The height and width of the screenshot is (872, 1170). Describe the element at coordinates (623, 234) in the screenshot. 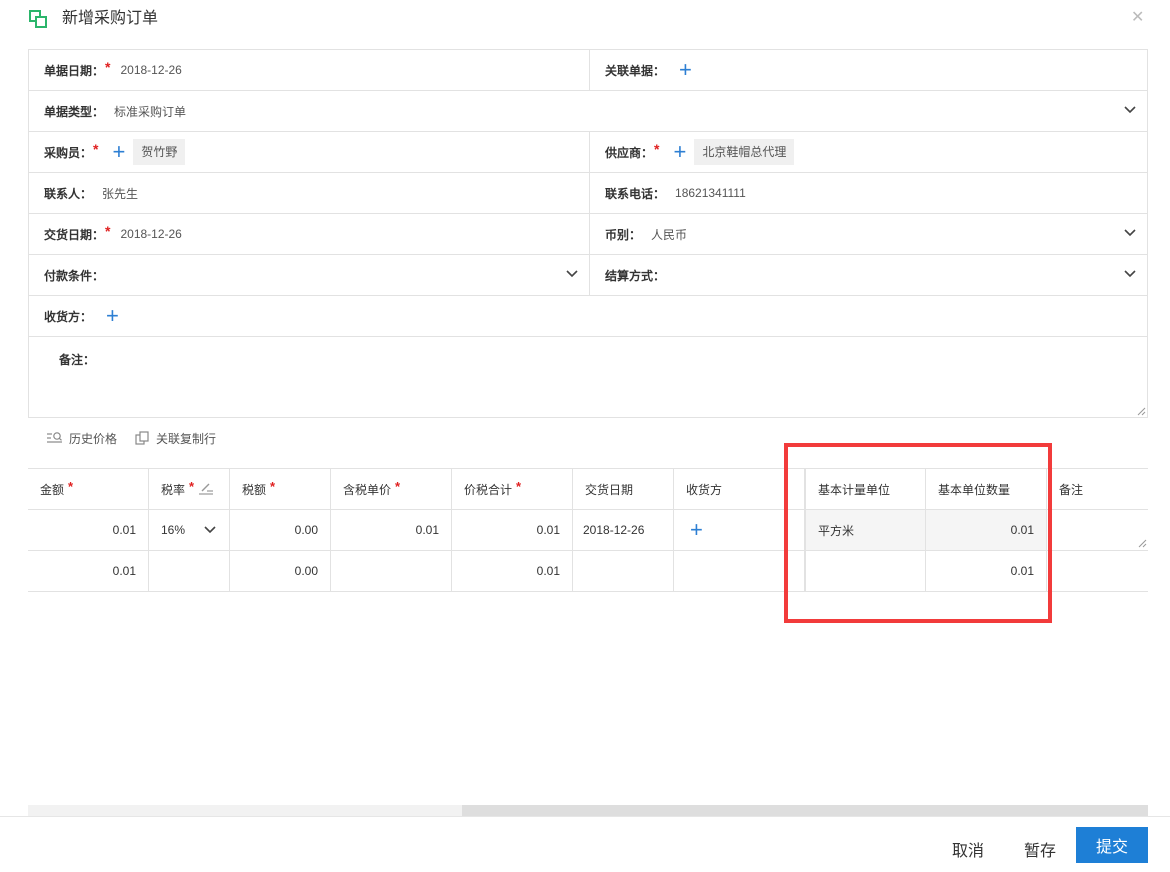

I see `currency-label: 币别：` at that location.